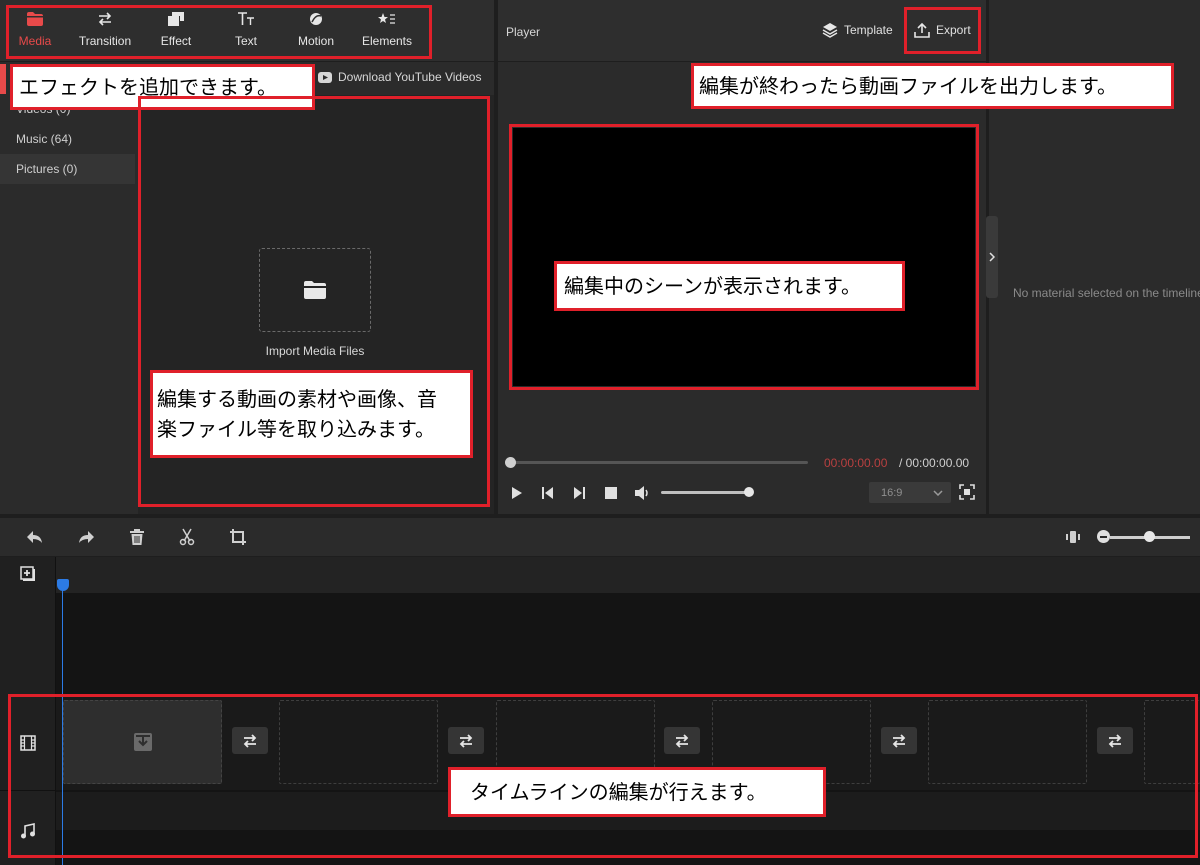 This screenshot has height=865, width=1200. I want to click on download-youtube-label: Download YouTube Videos, so click(410, 77).